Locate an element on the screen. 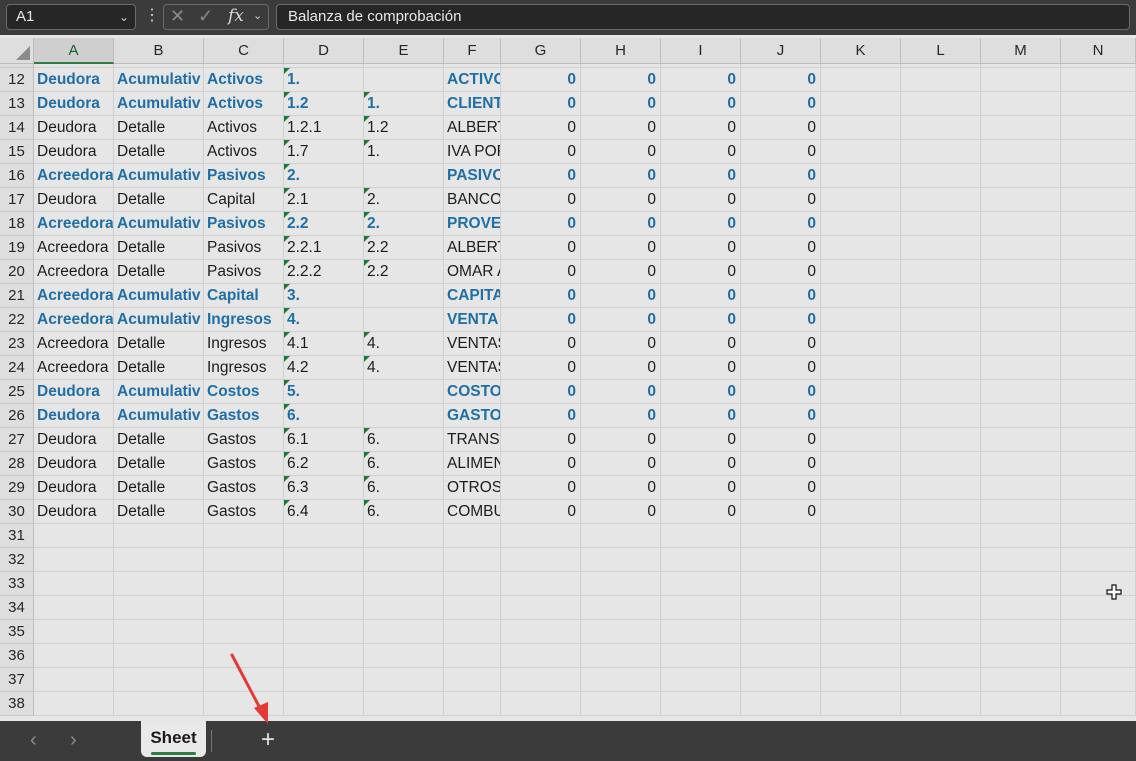 This screenshot has width=1136, height=761. cell-h24: 0 is located at coordinates (621, 368).